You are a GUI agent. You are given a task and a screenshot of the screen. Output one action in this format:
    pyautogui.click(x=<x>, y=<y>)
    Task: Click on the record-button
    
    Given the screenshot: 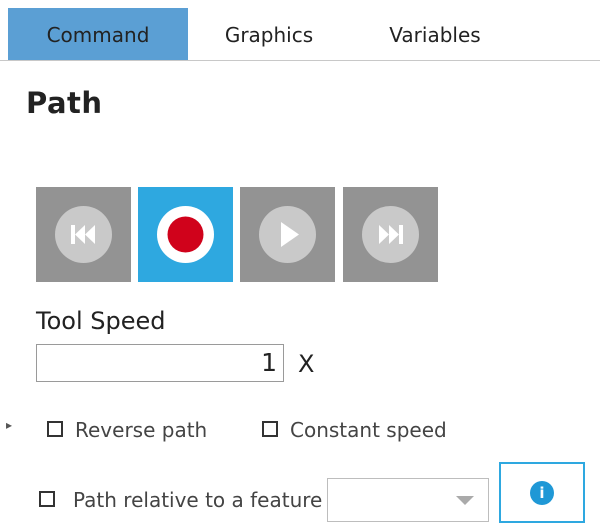 What is the action you would take?
    pyautogui.click(x=185, y=234)
    